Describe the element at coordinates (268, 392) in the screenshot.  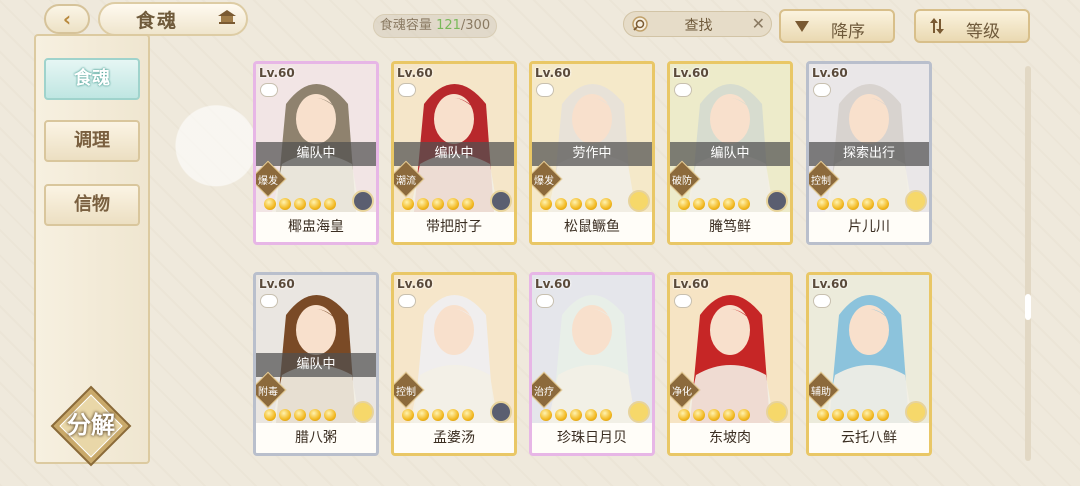
I see `role-label: 附毒` at that location.